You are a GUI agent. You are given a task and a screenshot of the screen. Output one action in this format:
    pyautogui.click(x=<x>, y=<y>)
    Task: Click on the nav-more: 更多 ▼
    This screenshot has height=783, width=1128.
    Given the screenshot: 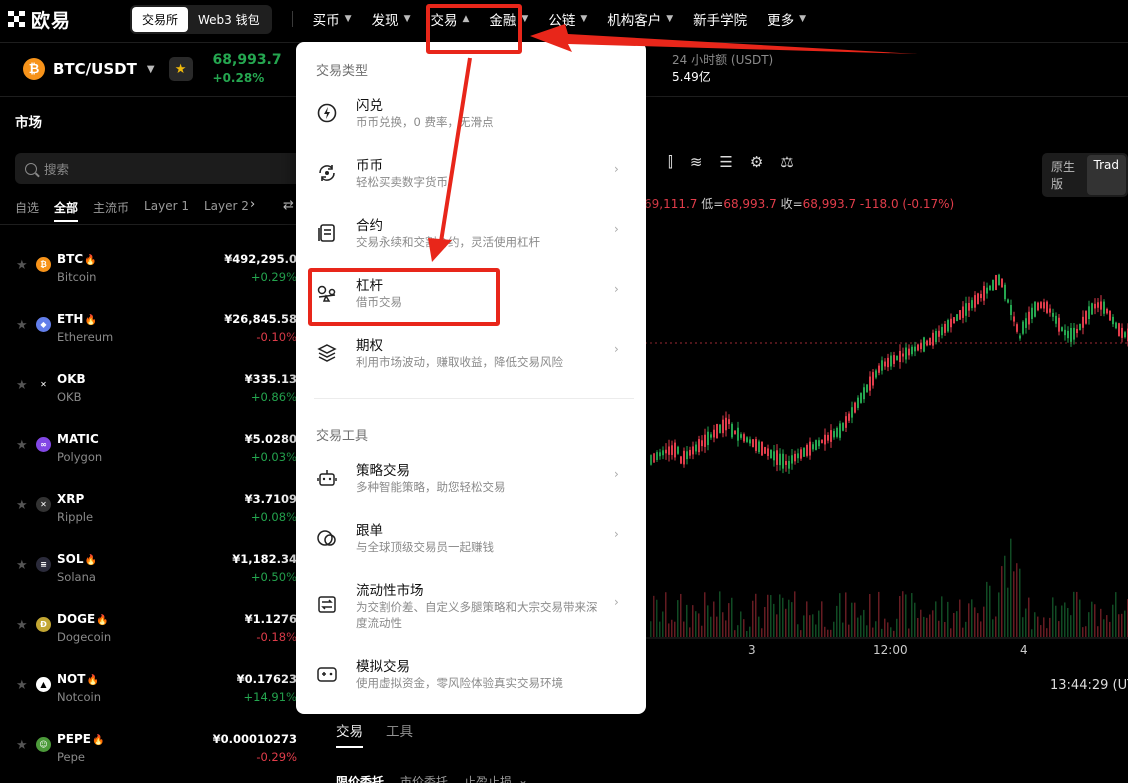 What is the action you would take?
    pyautogui.click(x=786, y=19)
    